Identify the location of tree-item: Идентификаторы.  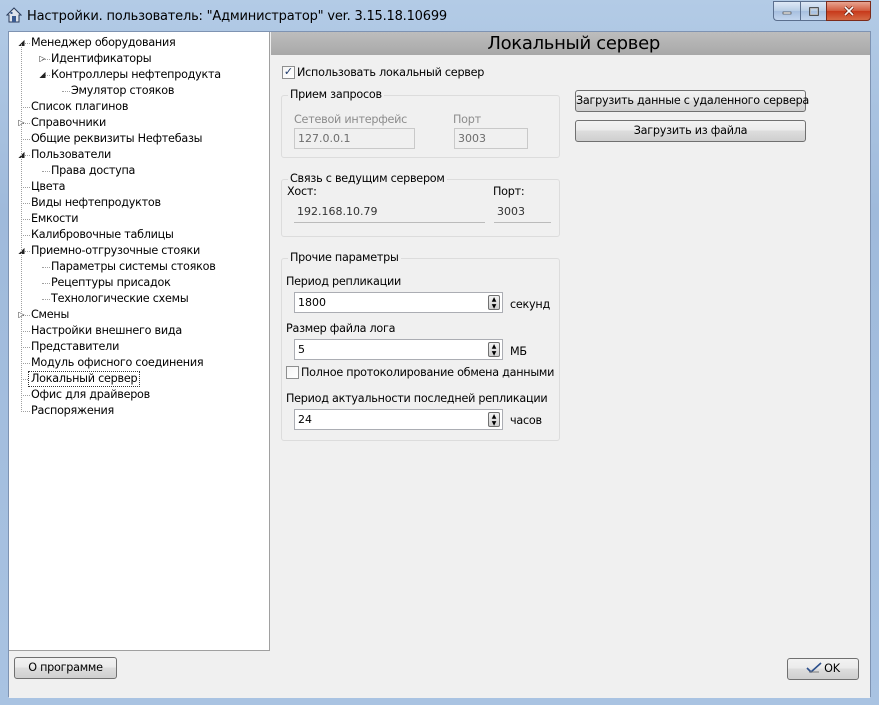
(101, 59).